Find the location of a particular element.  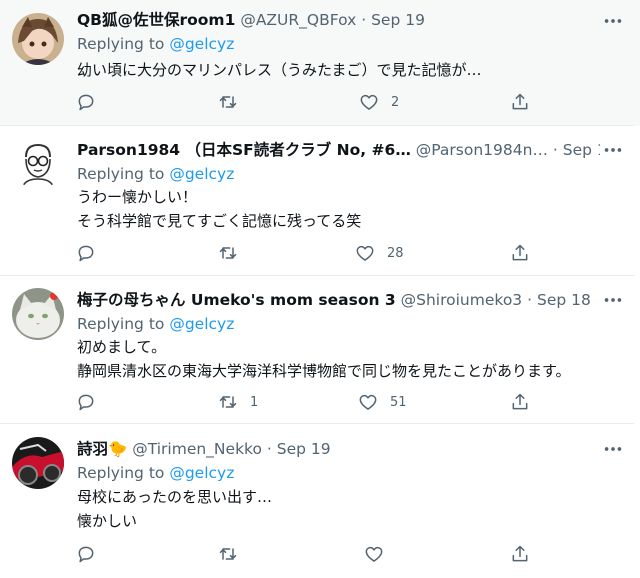

like-button: 2 is located at coordinates (379, 102).